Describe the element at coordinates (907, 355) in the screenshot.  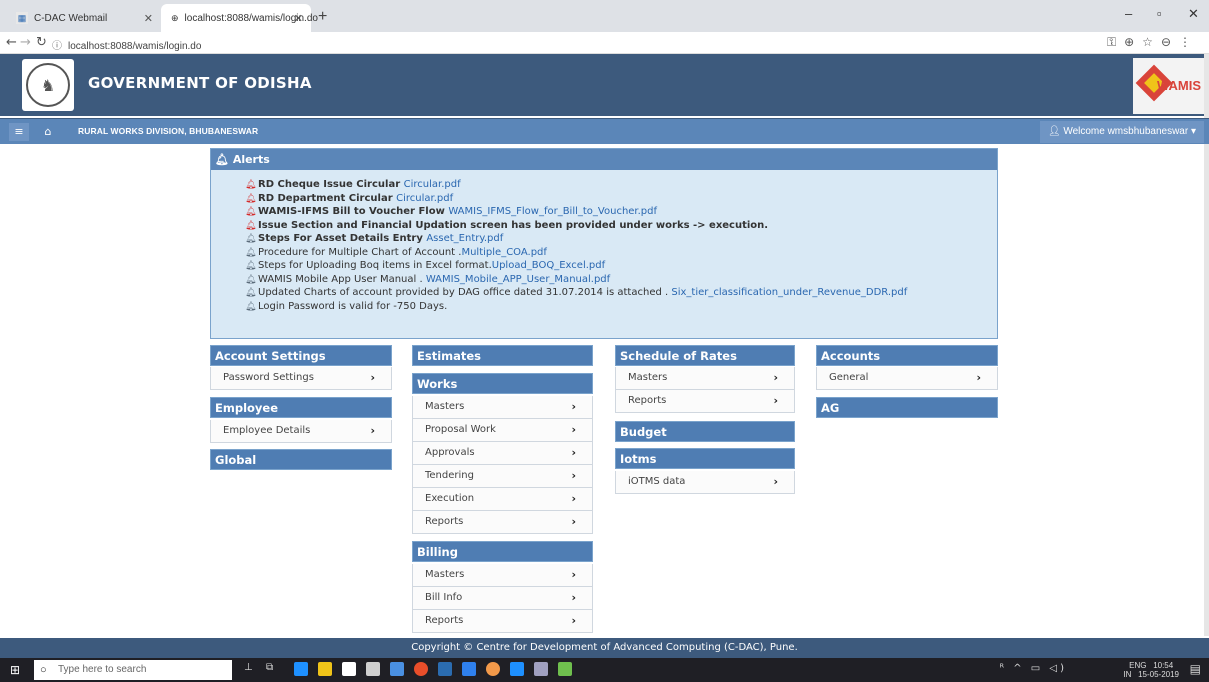
I see `panel-accounts: Accounts` at that location.